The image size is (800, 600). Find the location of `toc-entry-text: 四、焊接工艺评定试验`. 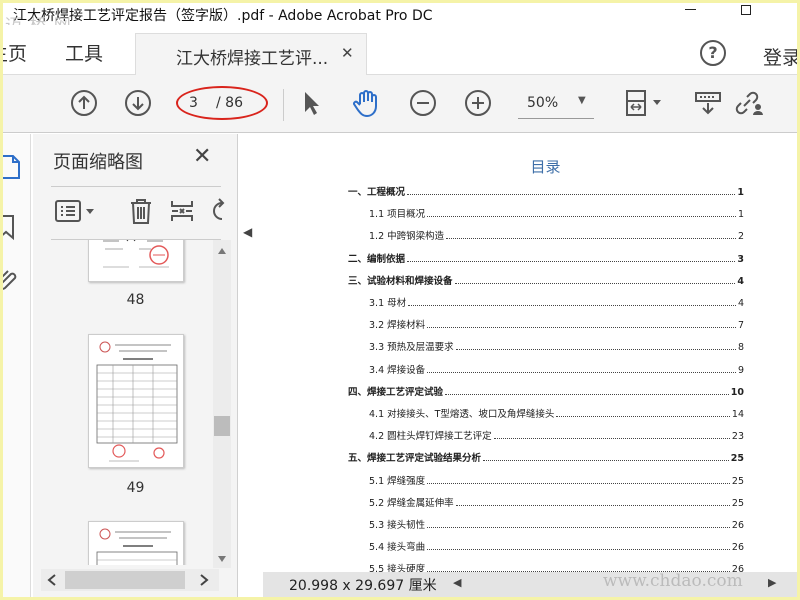

toc-entry-text: 四、焊接工艺评定试验 is located at coordinates (396, 392).